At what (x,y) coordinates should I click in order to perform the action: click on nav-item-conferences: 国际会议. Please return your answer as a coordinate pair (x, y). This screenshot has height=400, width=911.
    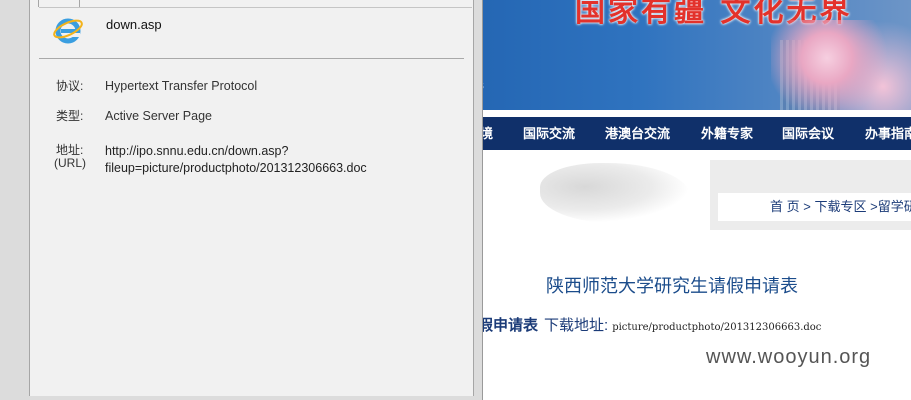
    Looking at the image, I should click on (808, 133).